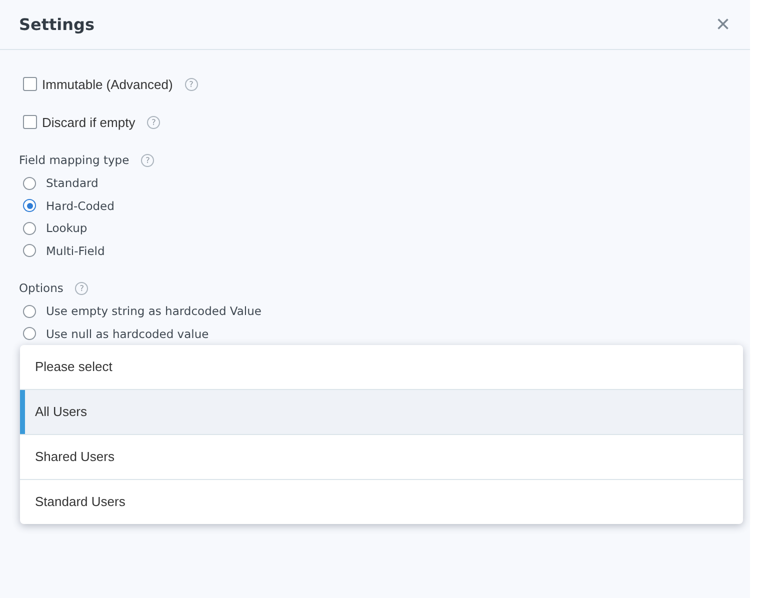  I want to click on group-label: Field mapping type, so click(74, 160).